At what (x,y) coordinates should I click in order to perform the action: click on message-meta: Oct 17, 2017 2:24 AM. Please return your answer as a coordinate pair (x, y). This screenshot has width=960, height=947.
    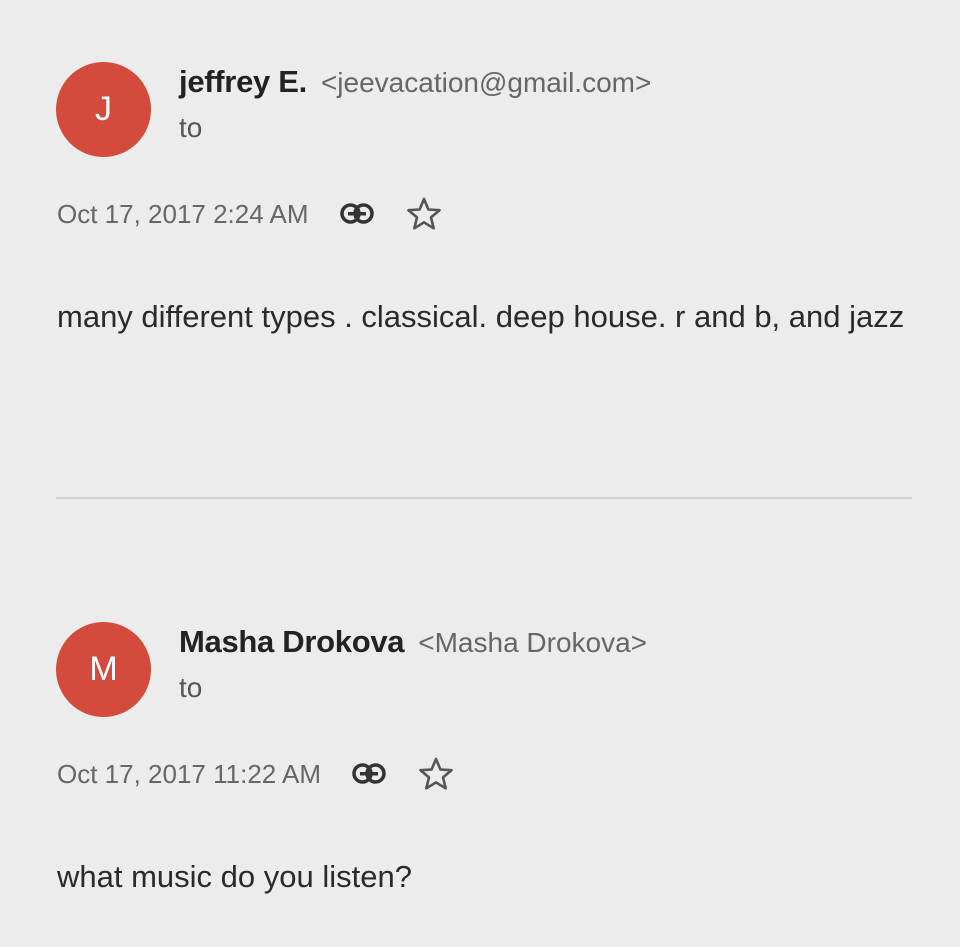
    Looking at the image, I should click on (250, 214).